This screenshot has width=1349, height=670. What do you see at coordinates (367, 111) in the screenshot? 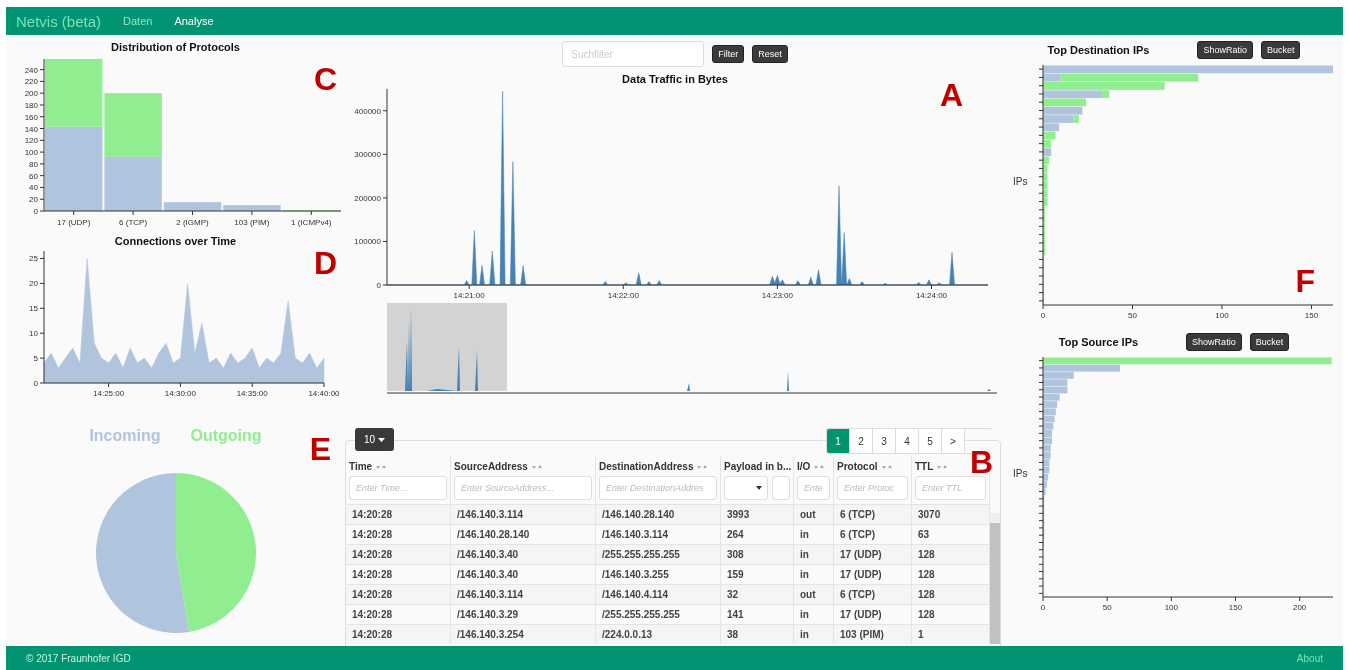
I see `axis-tick-label: 400000` at bounding box center [367, 111].